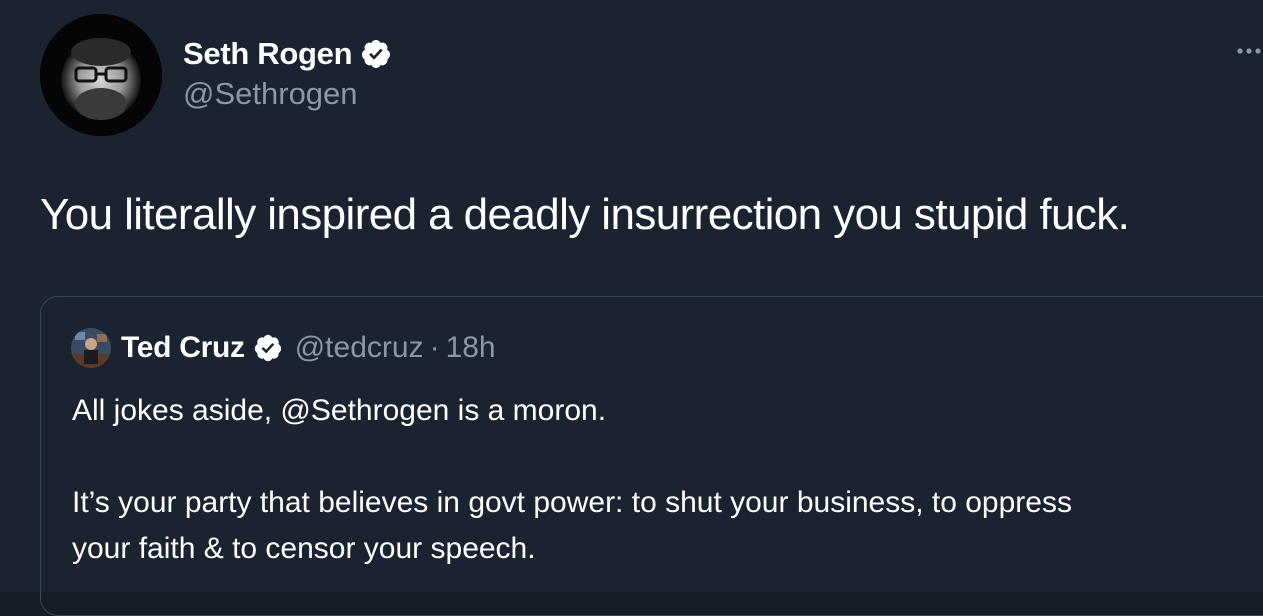 Image resolution: width=1263 pixels, height=616 pixels. What do you see at coordinates (471, 348) in the screenshot?
I see `quoted-tweet-timestamp: 18h` at bounding box center [471, 348].